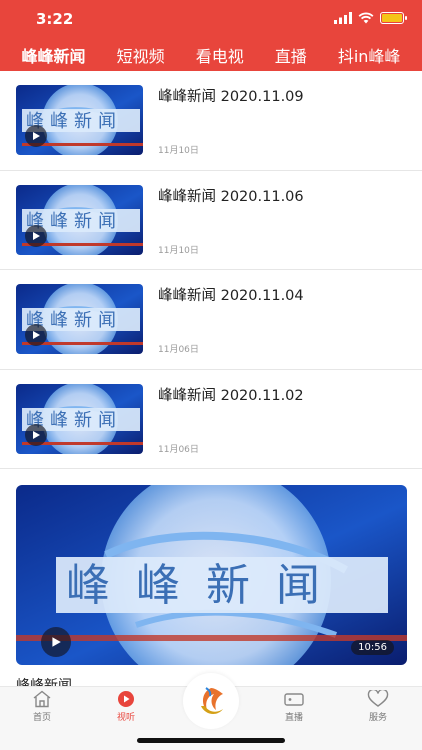  I want to click on channel-tabs: 峰峰新闻 短视频 看电视 直播 抖in峰峰, so click(211, 54).